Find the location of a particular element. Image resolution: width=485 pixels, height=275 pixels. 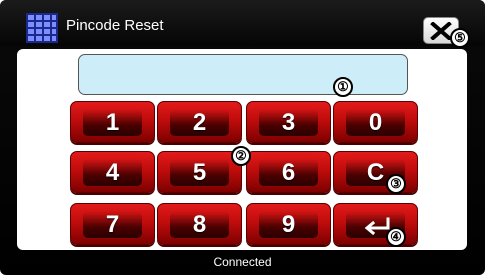

key-7: 7 is located at coordinates (112, 224).